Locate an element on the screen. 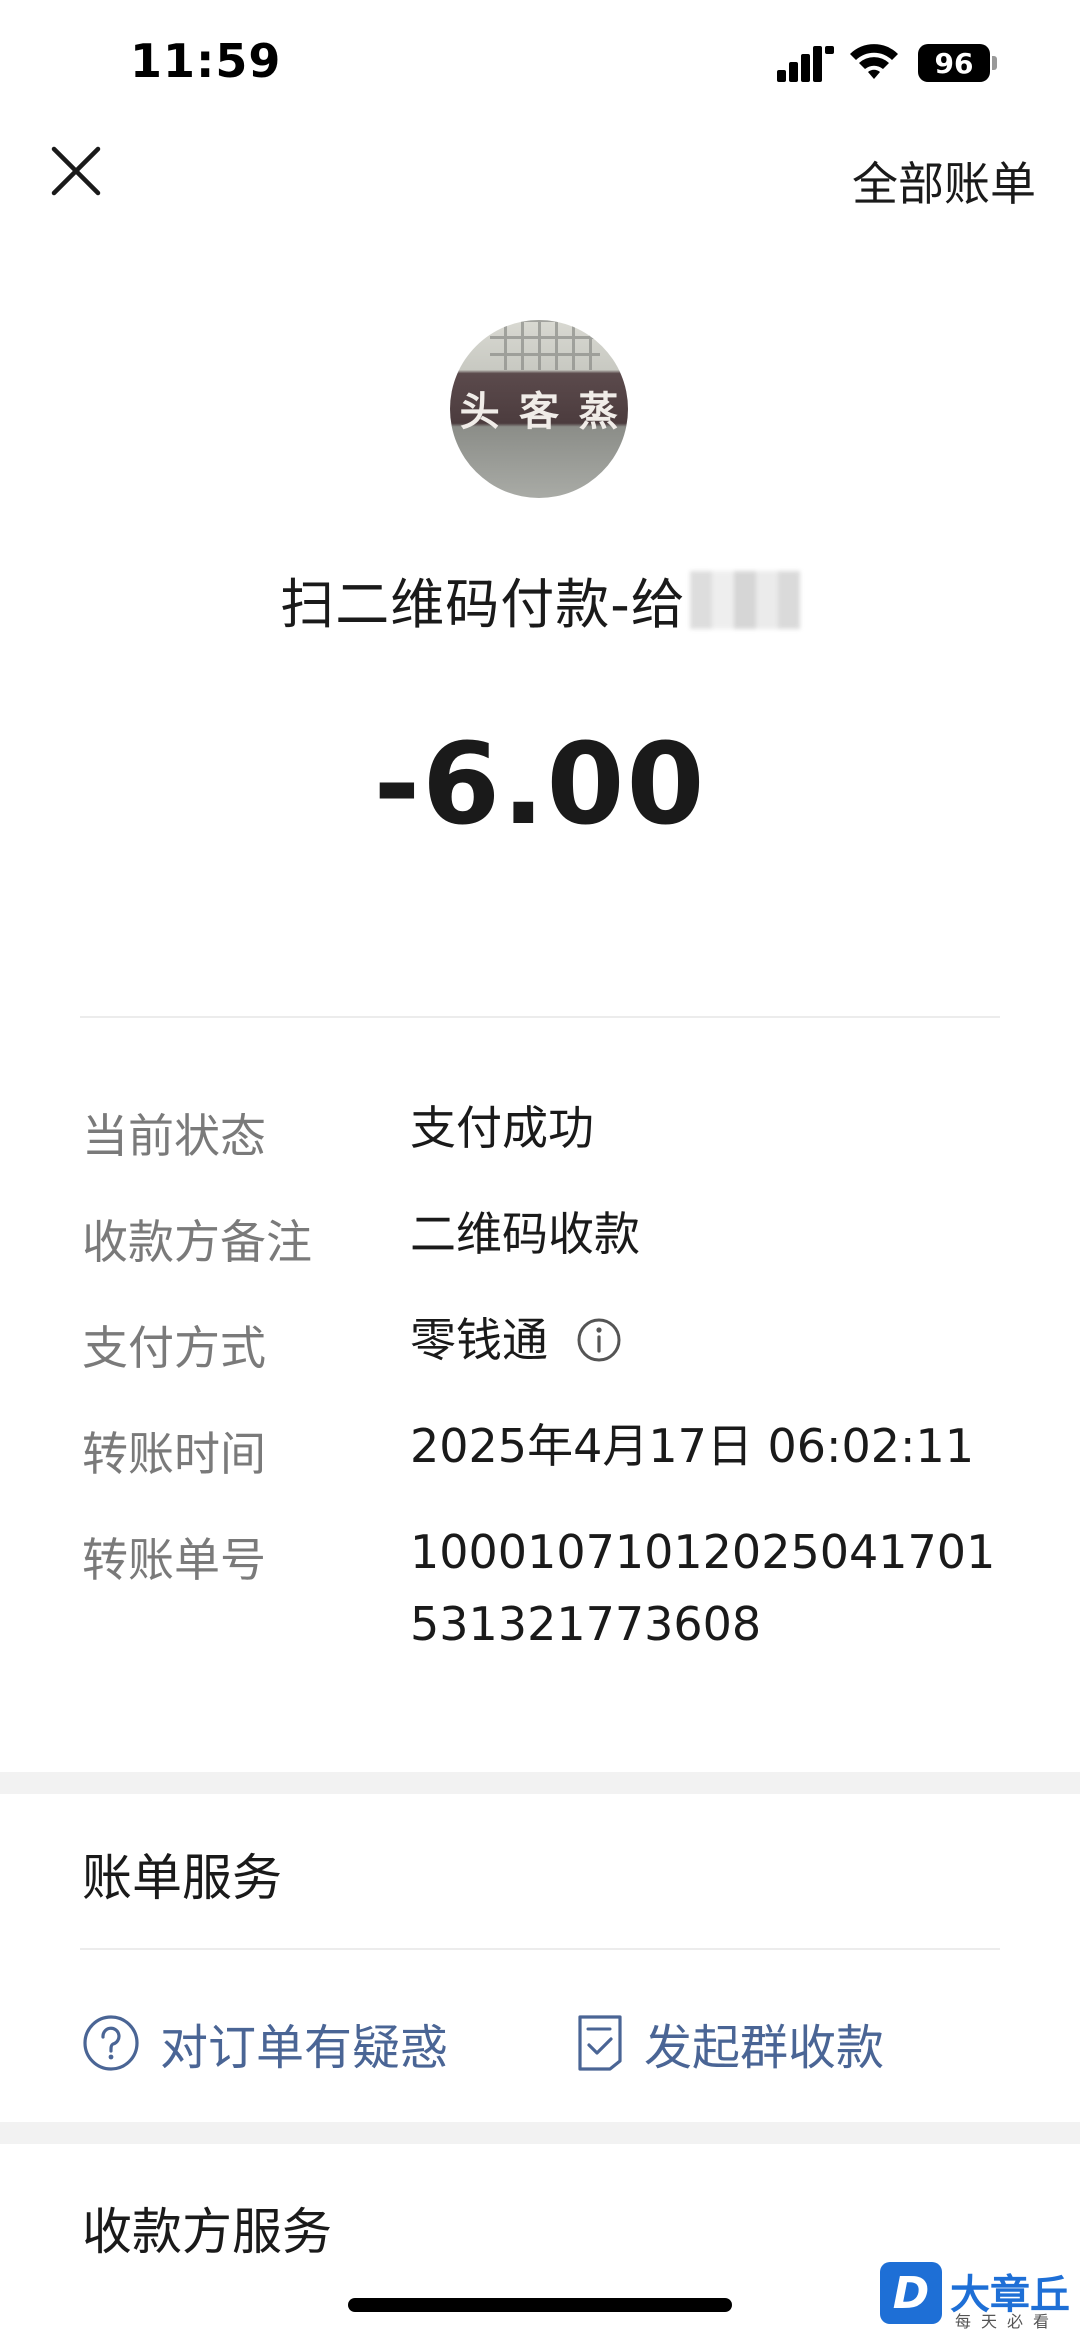  detail-value-method: 零钱通 is located at coordinates (479, 1340).